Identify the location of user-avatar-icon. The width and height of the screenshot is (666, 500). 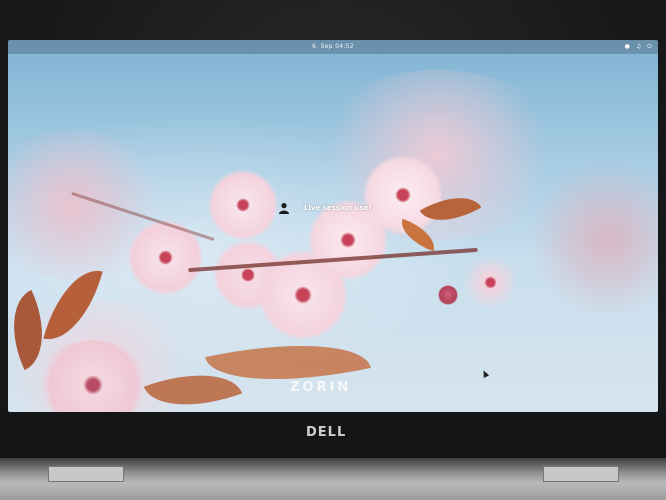
(284, 208).